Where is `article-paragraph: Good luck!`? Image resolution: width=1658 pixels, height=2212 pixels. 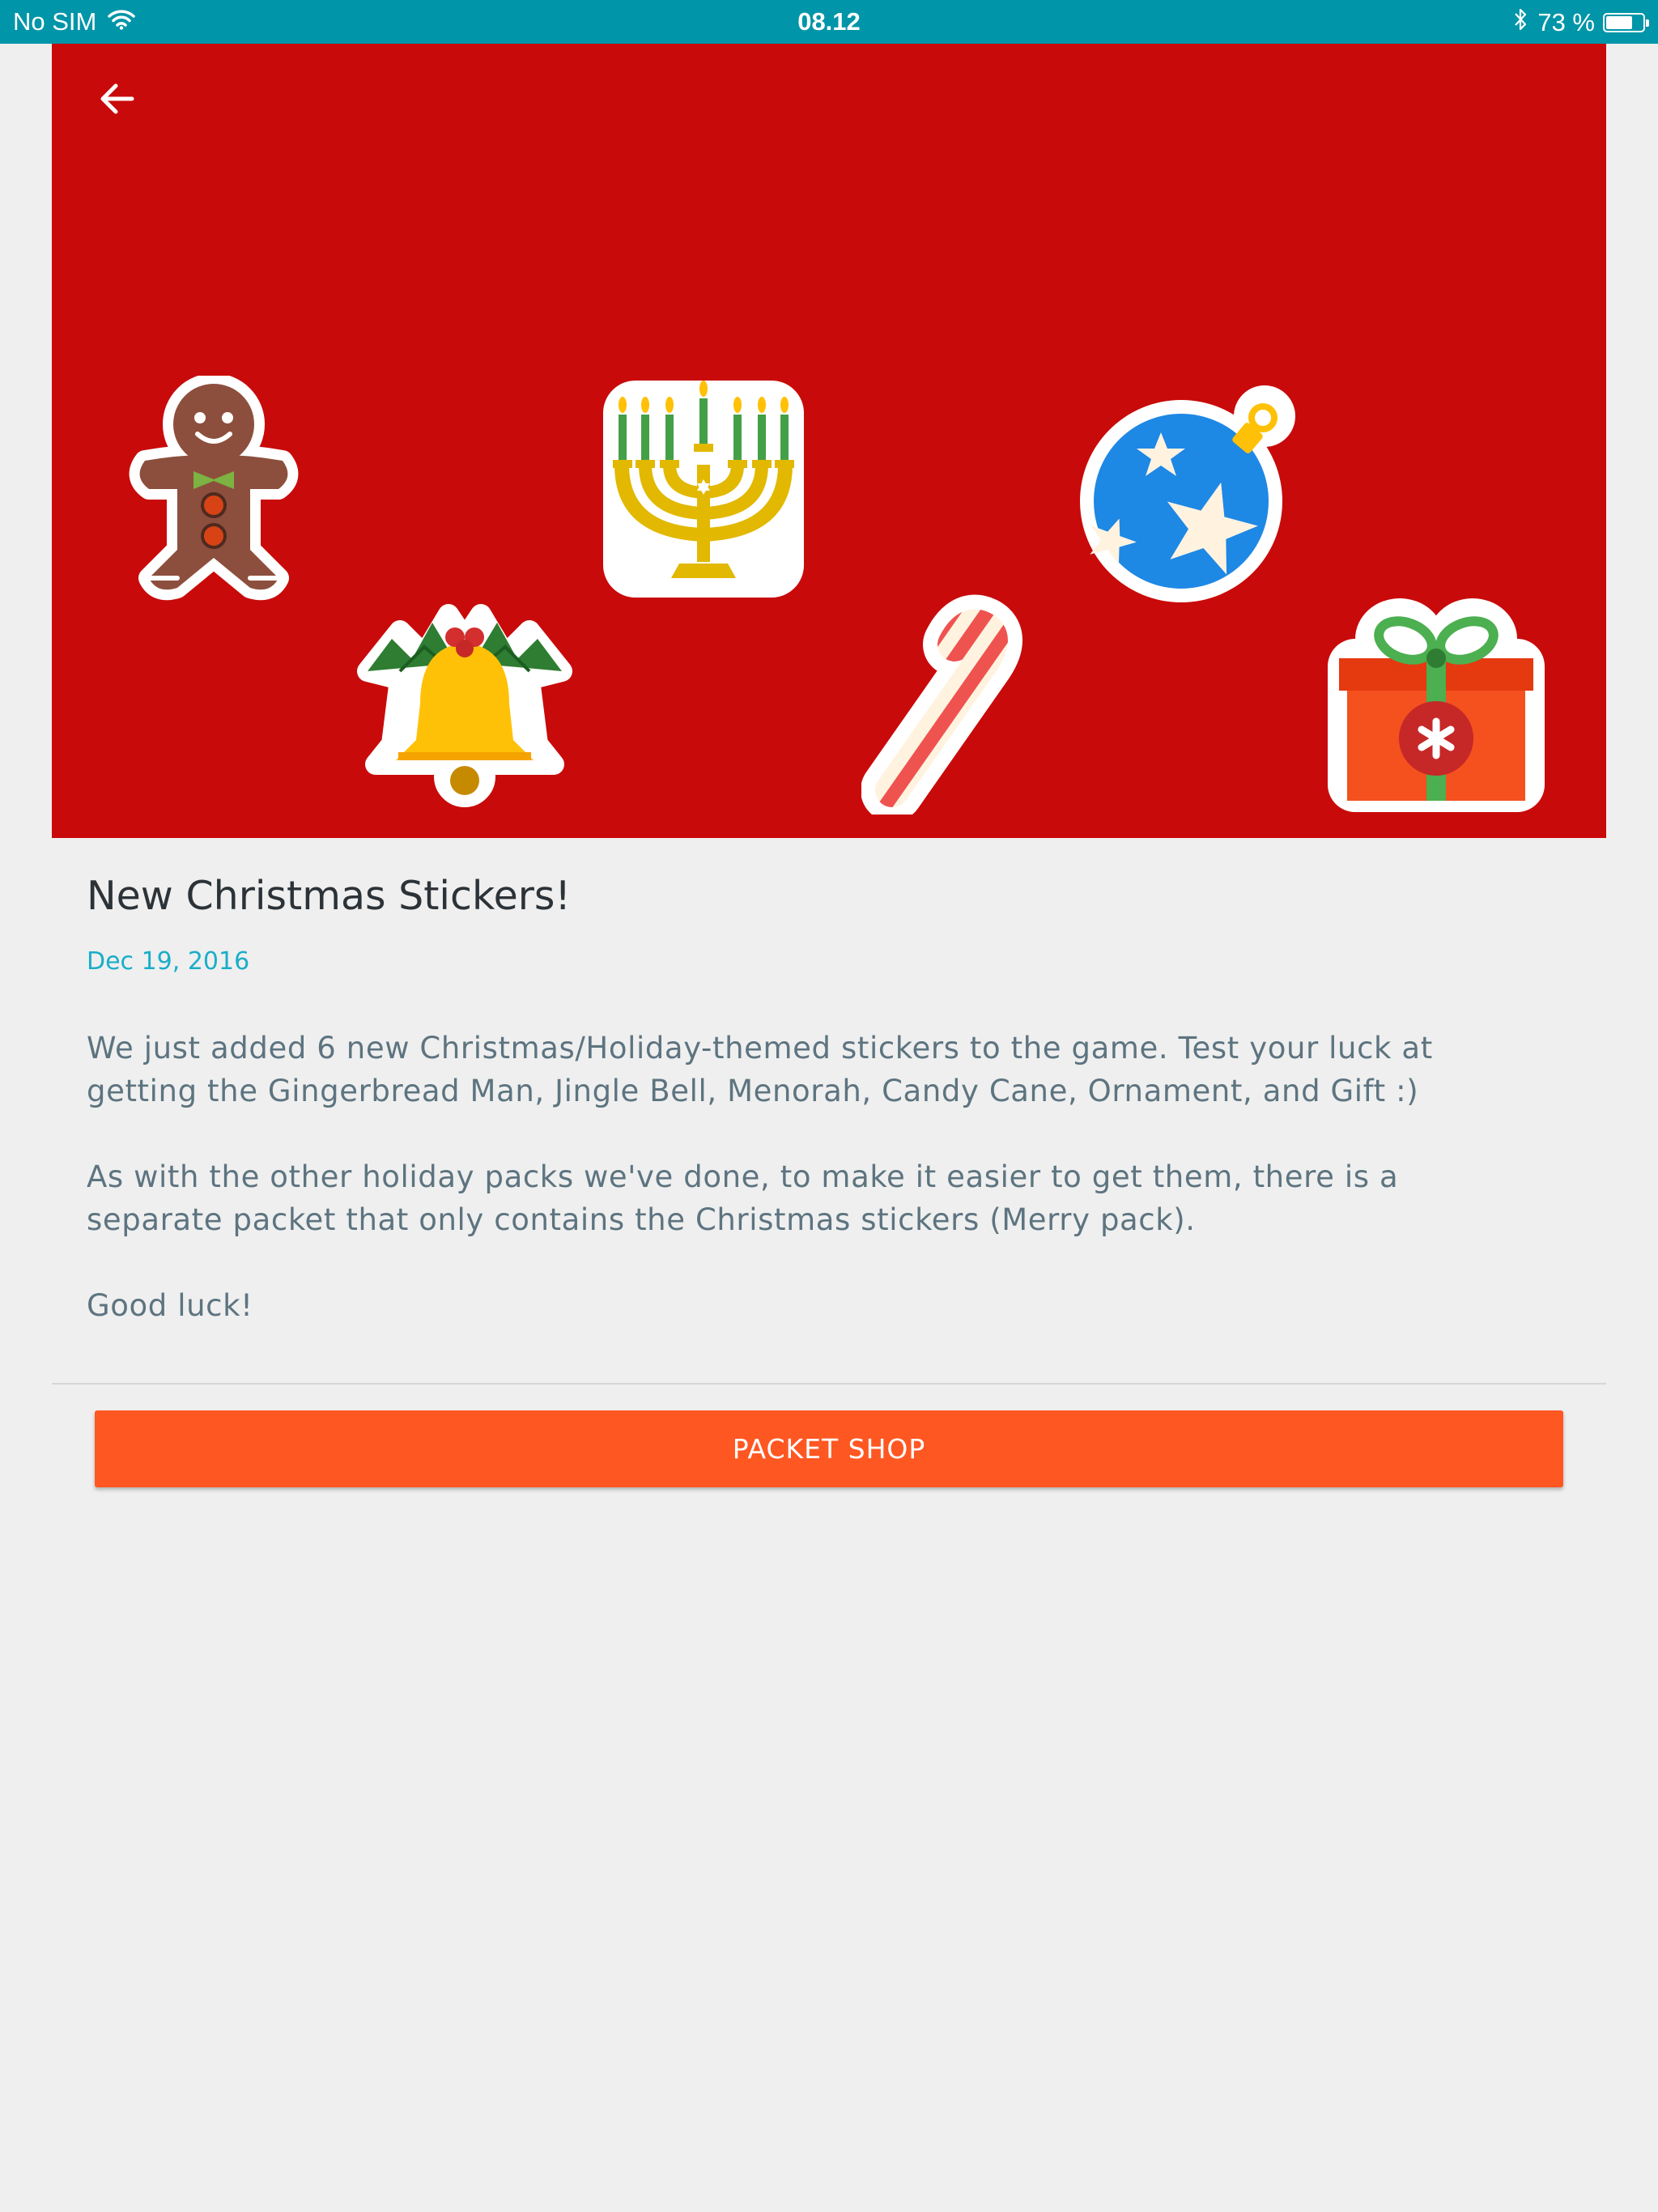
article-paragraph: Good luck! is located at coordinates (170, 1305).